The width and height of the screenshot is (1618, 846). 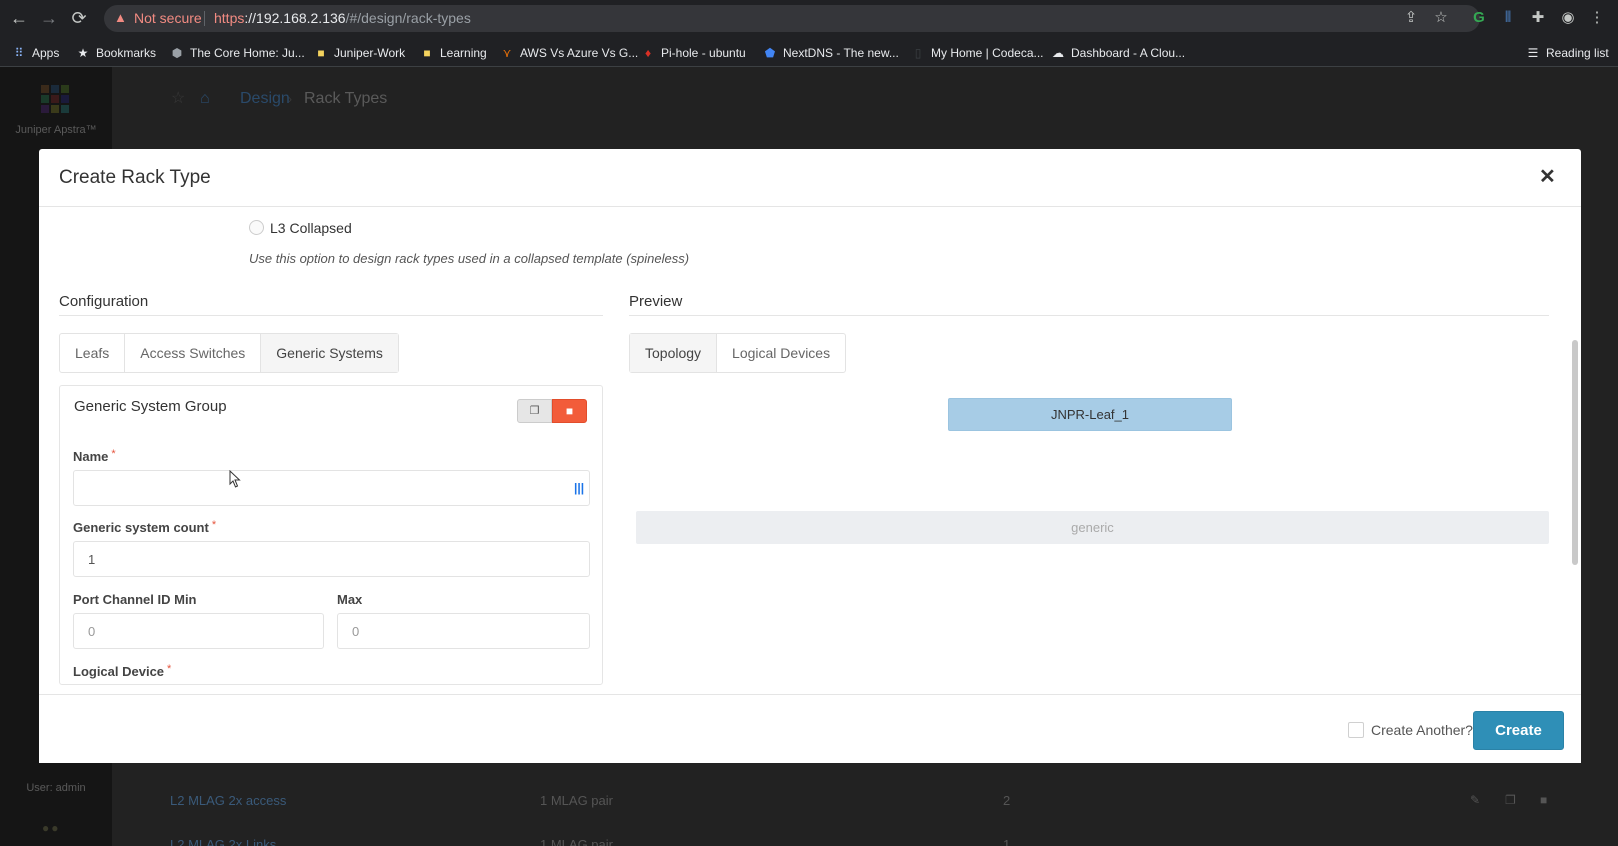 I want to click on port-channel-min-input, so click(x=198, y=631).